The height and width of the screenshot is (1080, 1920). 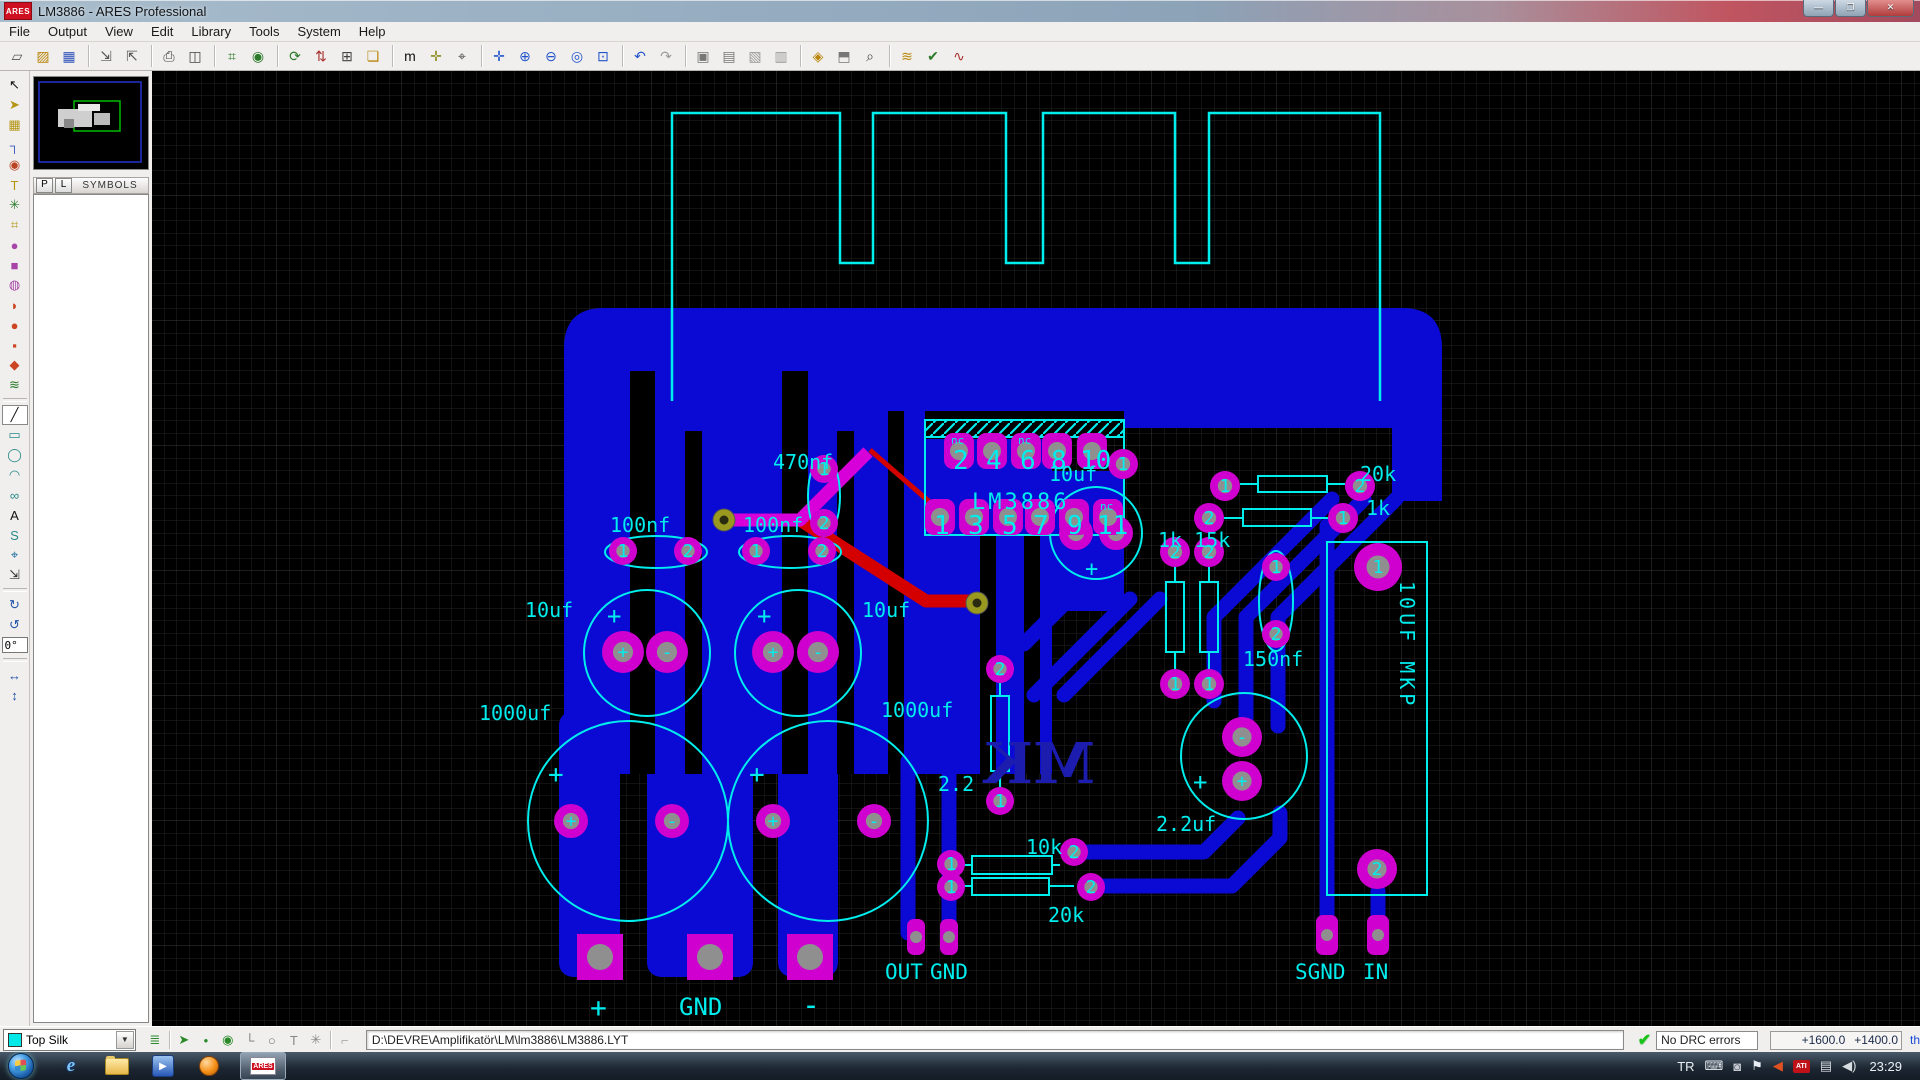 I want to click on block-copy: ▣, so click(x=703, y=56).